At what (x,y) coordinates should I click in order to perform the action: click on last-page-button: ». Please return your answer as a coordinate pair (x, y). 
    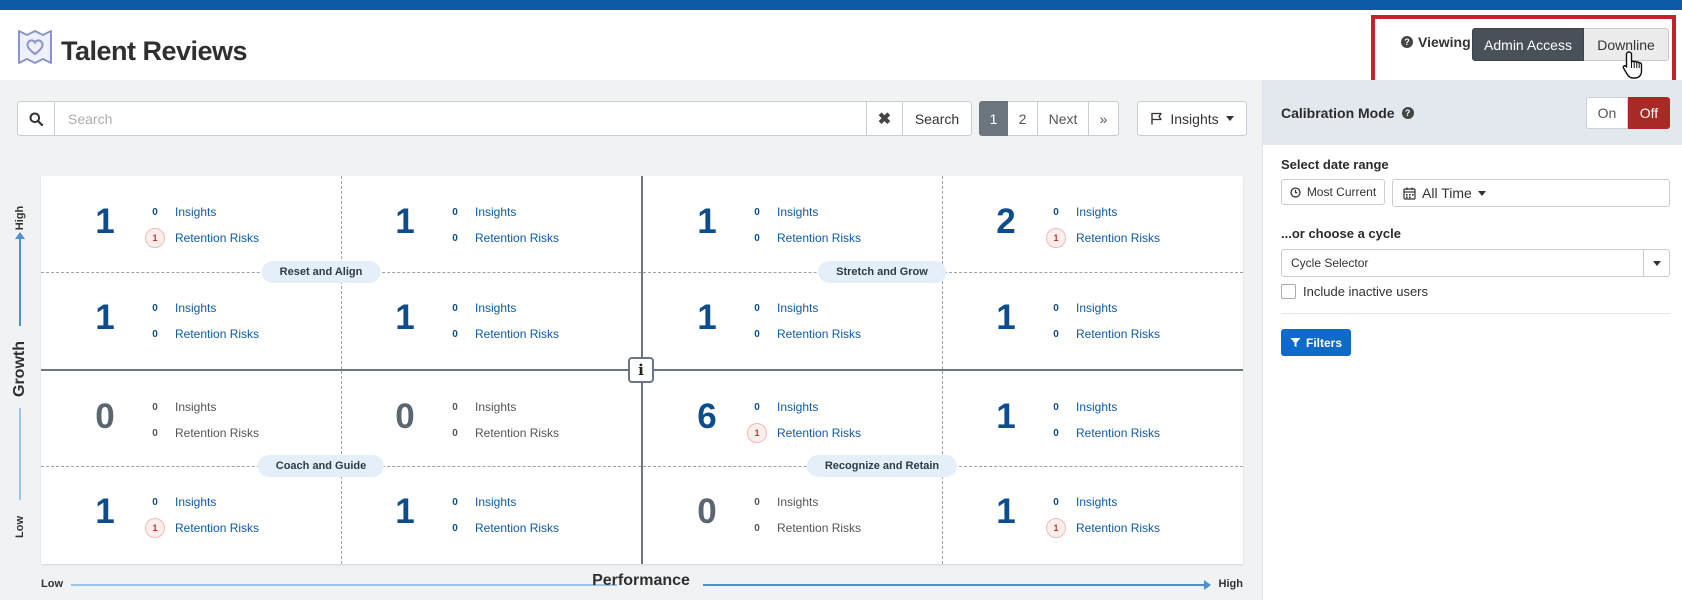
    Looking at the image, I should click on (1104, 118).